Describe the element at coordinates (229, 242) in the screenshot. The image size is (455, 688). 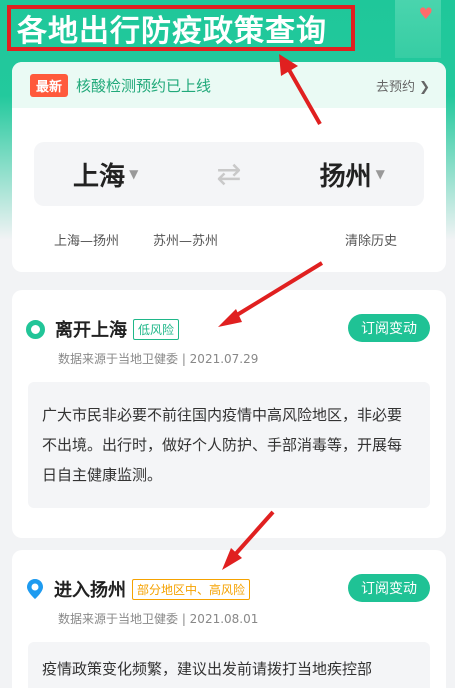
I see `search-history: 上海—扬州 苏州—苏州 清除历史` at that location.